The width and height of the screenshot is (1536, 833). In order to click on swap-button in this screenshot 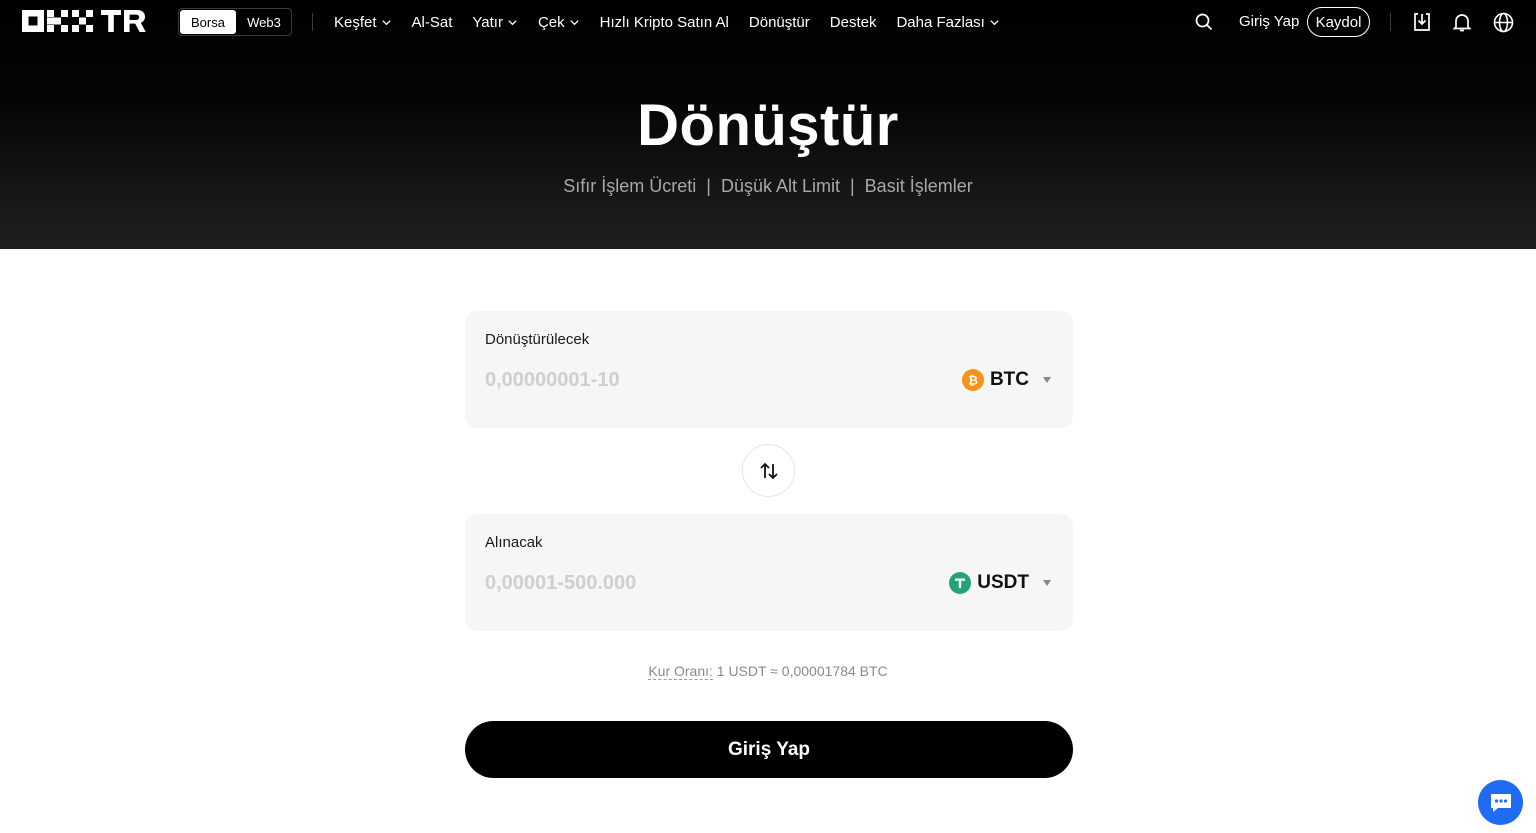, I will do `click(768, 470)`.